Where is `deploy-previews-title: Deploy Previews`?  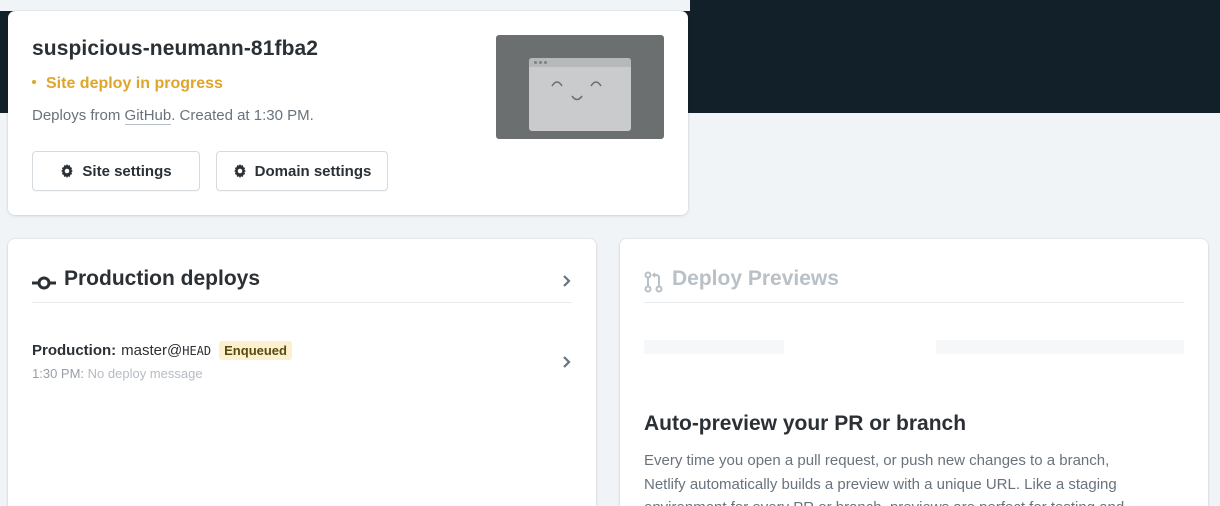
deploy-previews-title: Deploy Previews is located at coordinates (755, 278).